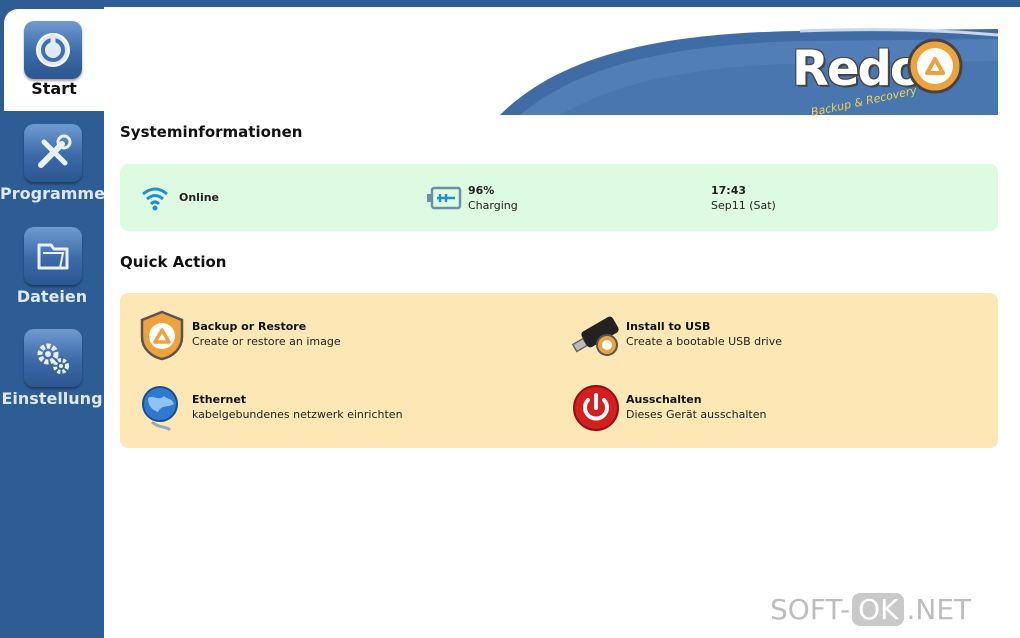 The width and height of the screenshot is (1020, 638). What do you see at coordinates (52, 296) in the screenshot?
I see `sidebar-item-label: Dateien` at bounding box center [52, 296].